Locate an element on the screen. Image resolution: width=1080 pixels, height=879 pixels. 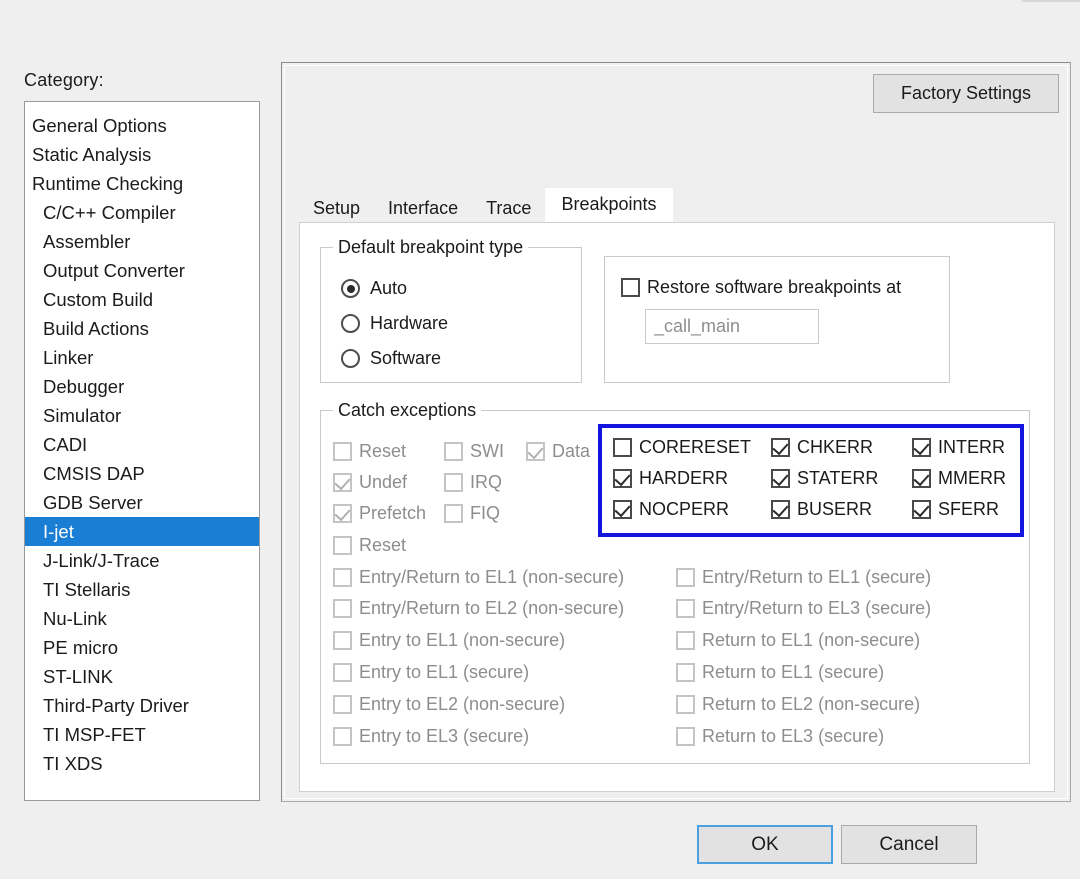
window-top-edge-line is located at coordinates (1051, 1).